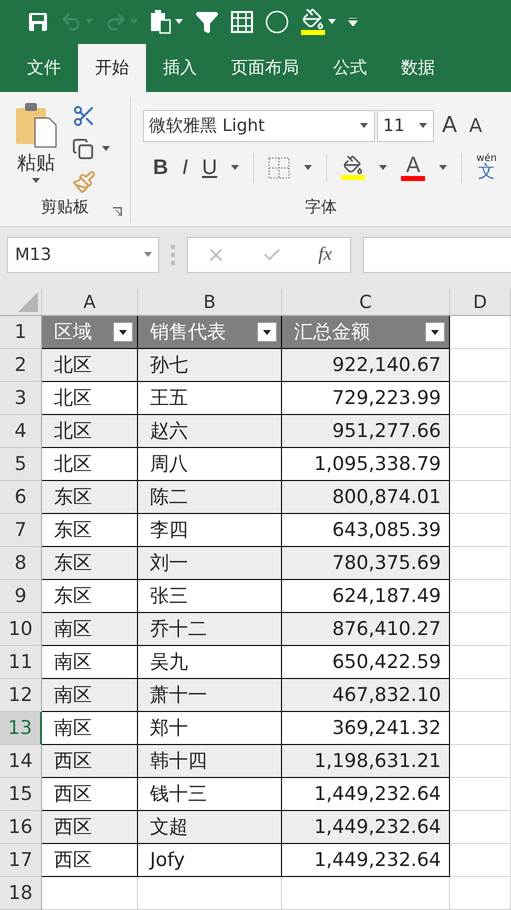  Describe the element at coordinates (210, 728) in the screenshot. I see `table-cell: 郑十` at that location.